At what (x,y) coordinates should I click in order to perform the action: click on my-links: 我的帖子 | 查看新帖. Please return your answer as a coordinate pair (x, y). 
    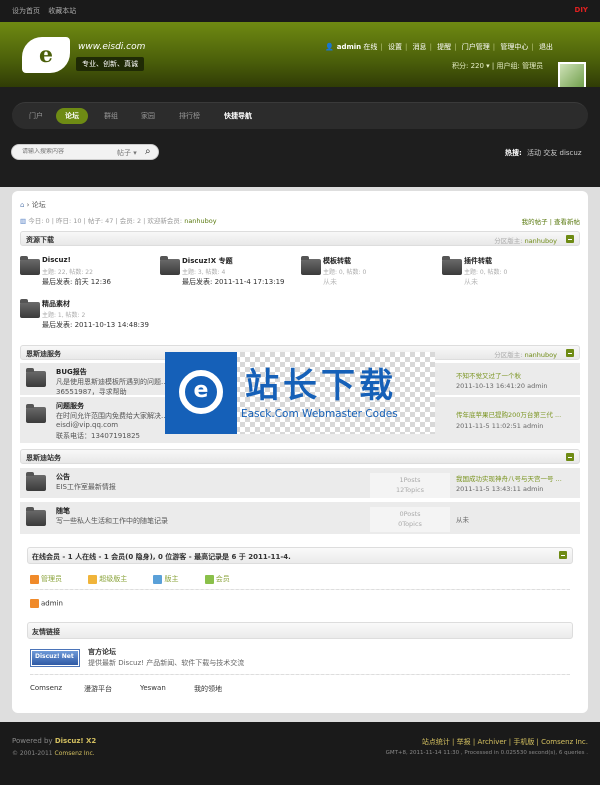
    Looking at the image, I should click on (550, 222).